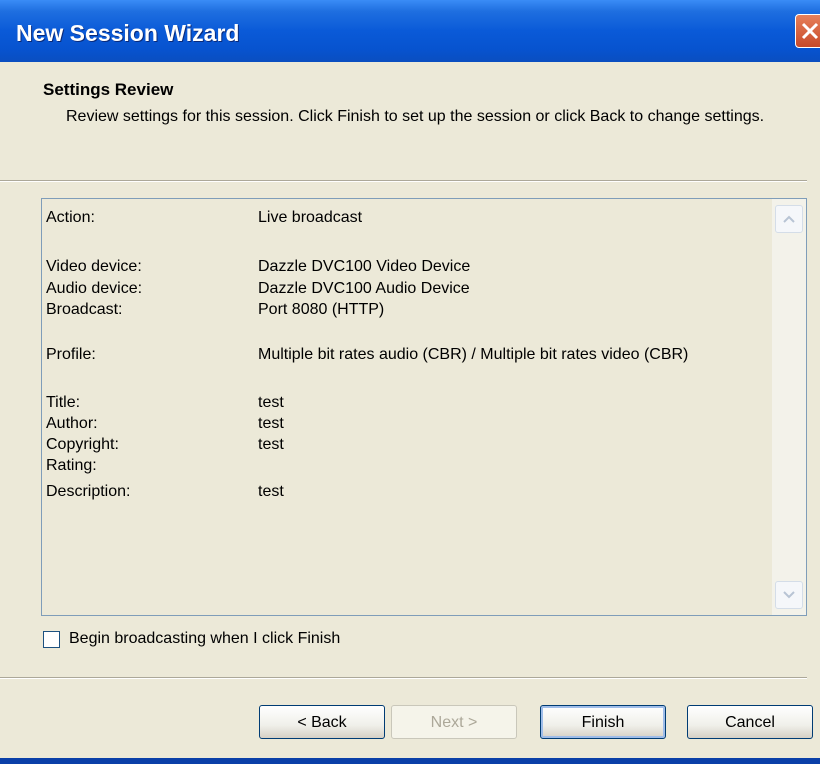 Image resolution: width=820 pixels, height=764 pixels. Describe the element at coordinates (72, 423) in the screenshot. I see `setting-label: Author:` at that location.